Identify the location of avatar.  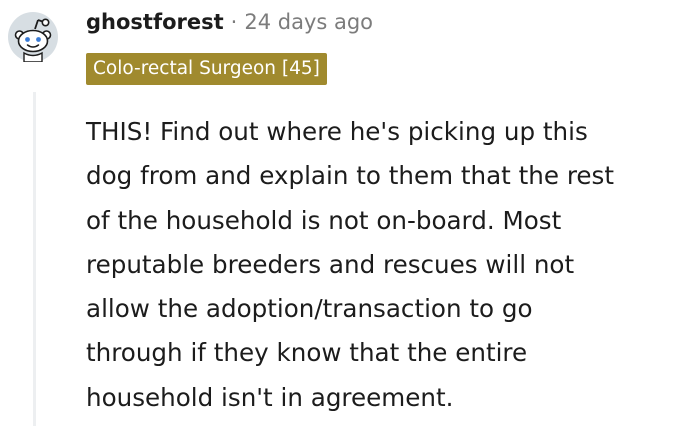
(33, 37).